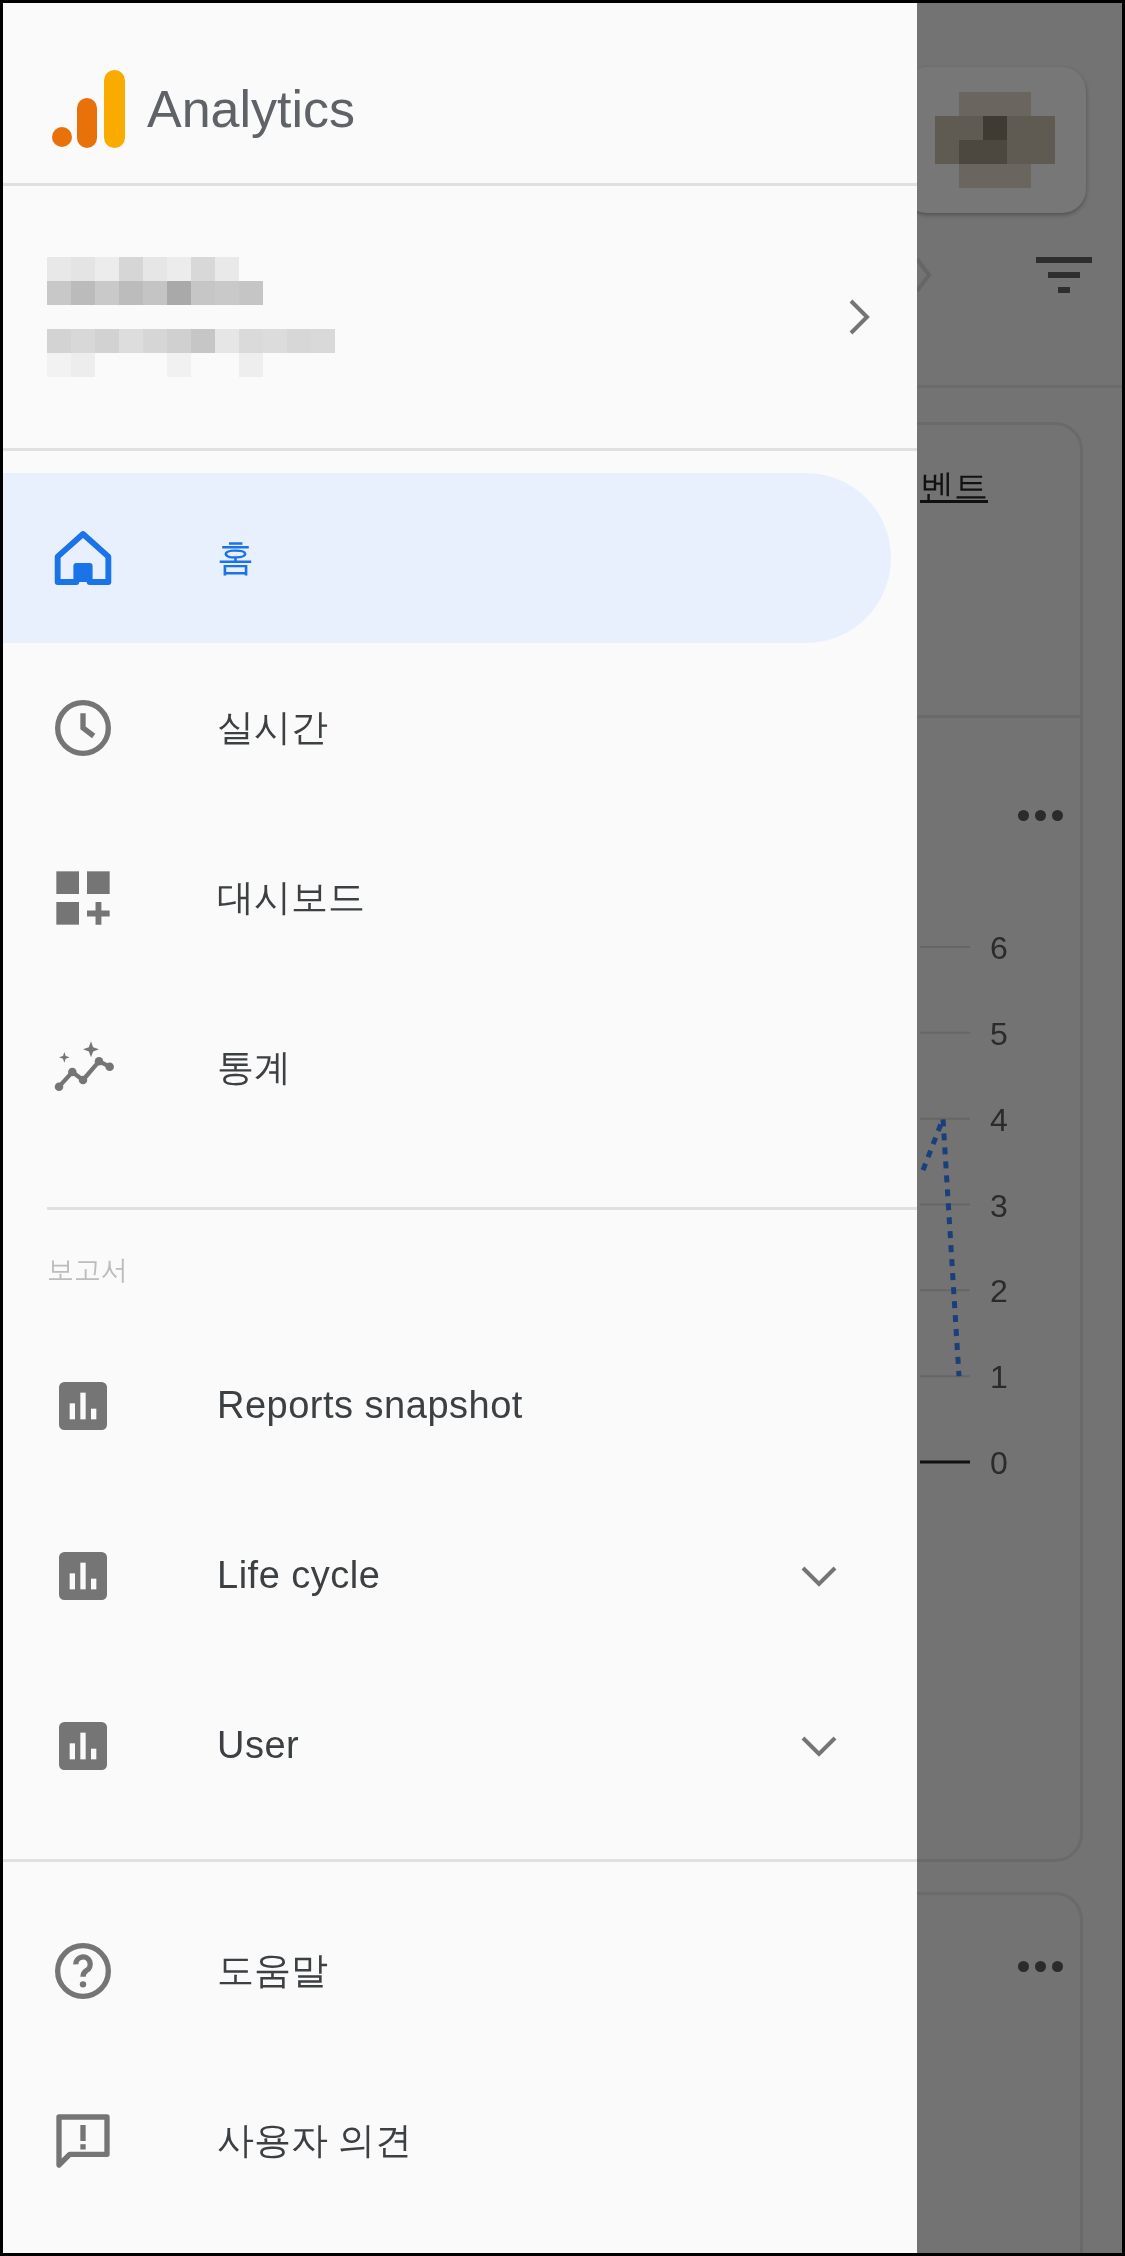 This screenshot has height=2256, width=1125. What do you see at coordinates (999, 1463) in the screenshot?
I see `axis-tick-label: 0` at bounding box center [999, 1463].